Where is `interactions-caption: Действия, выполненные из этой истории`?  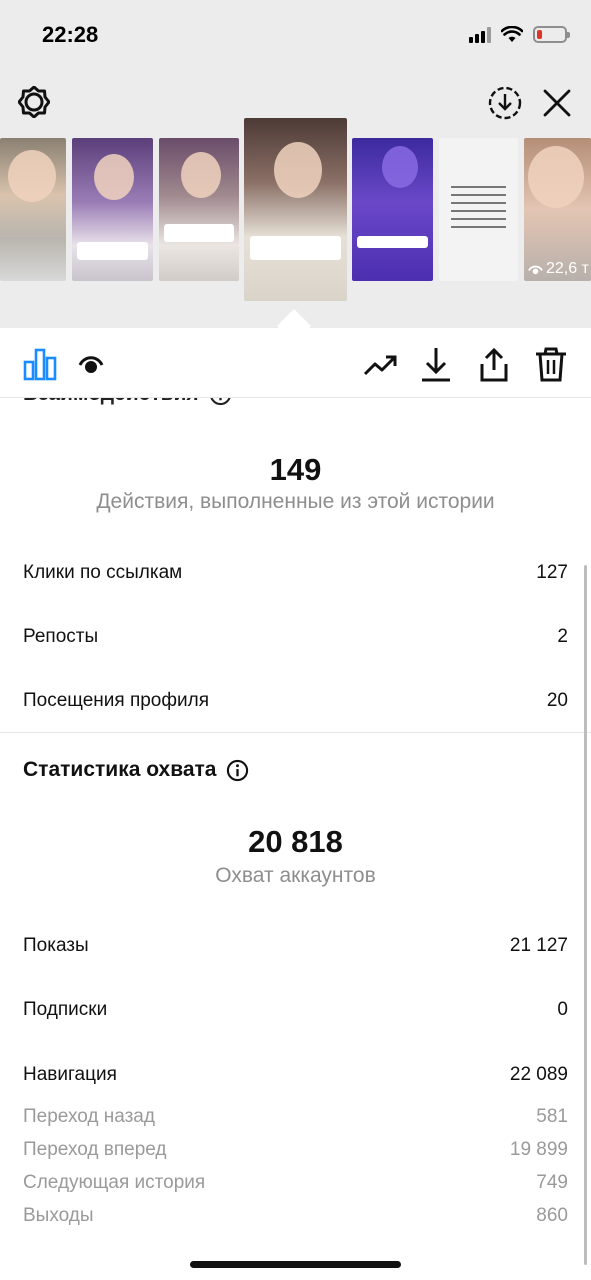
interactions-caption: Действия, выполненные из этой истории is located at coordinates (295, 501).